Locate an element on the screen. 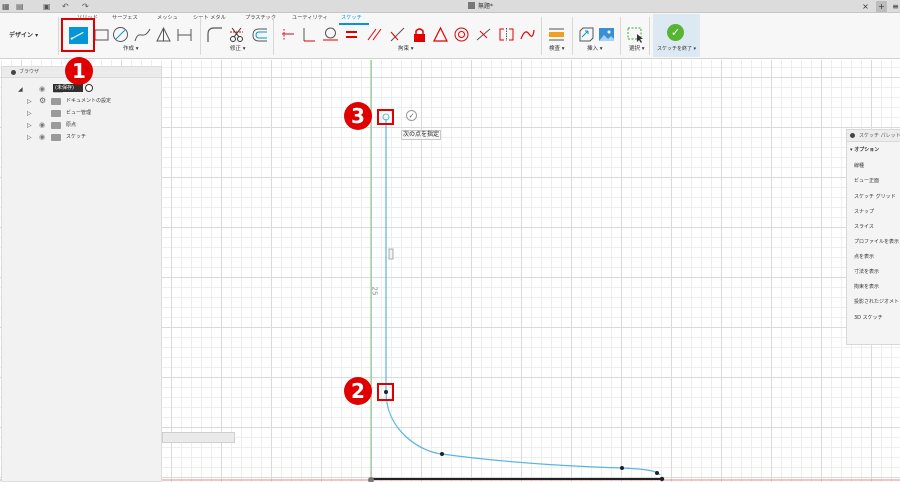 This screenshot has width=900, height=482. collapse-browser-icon is located at coordinates (13, 72).